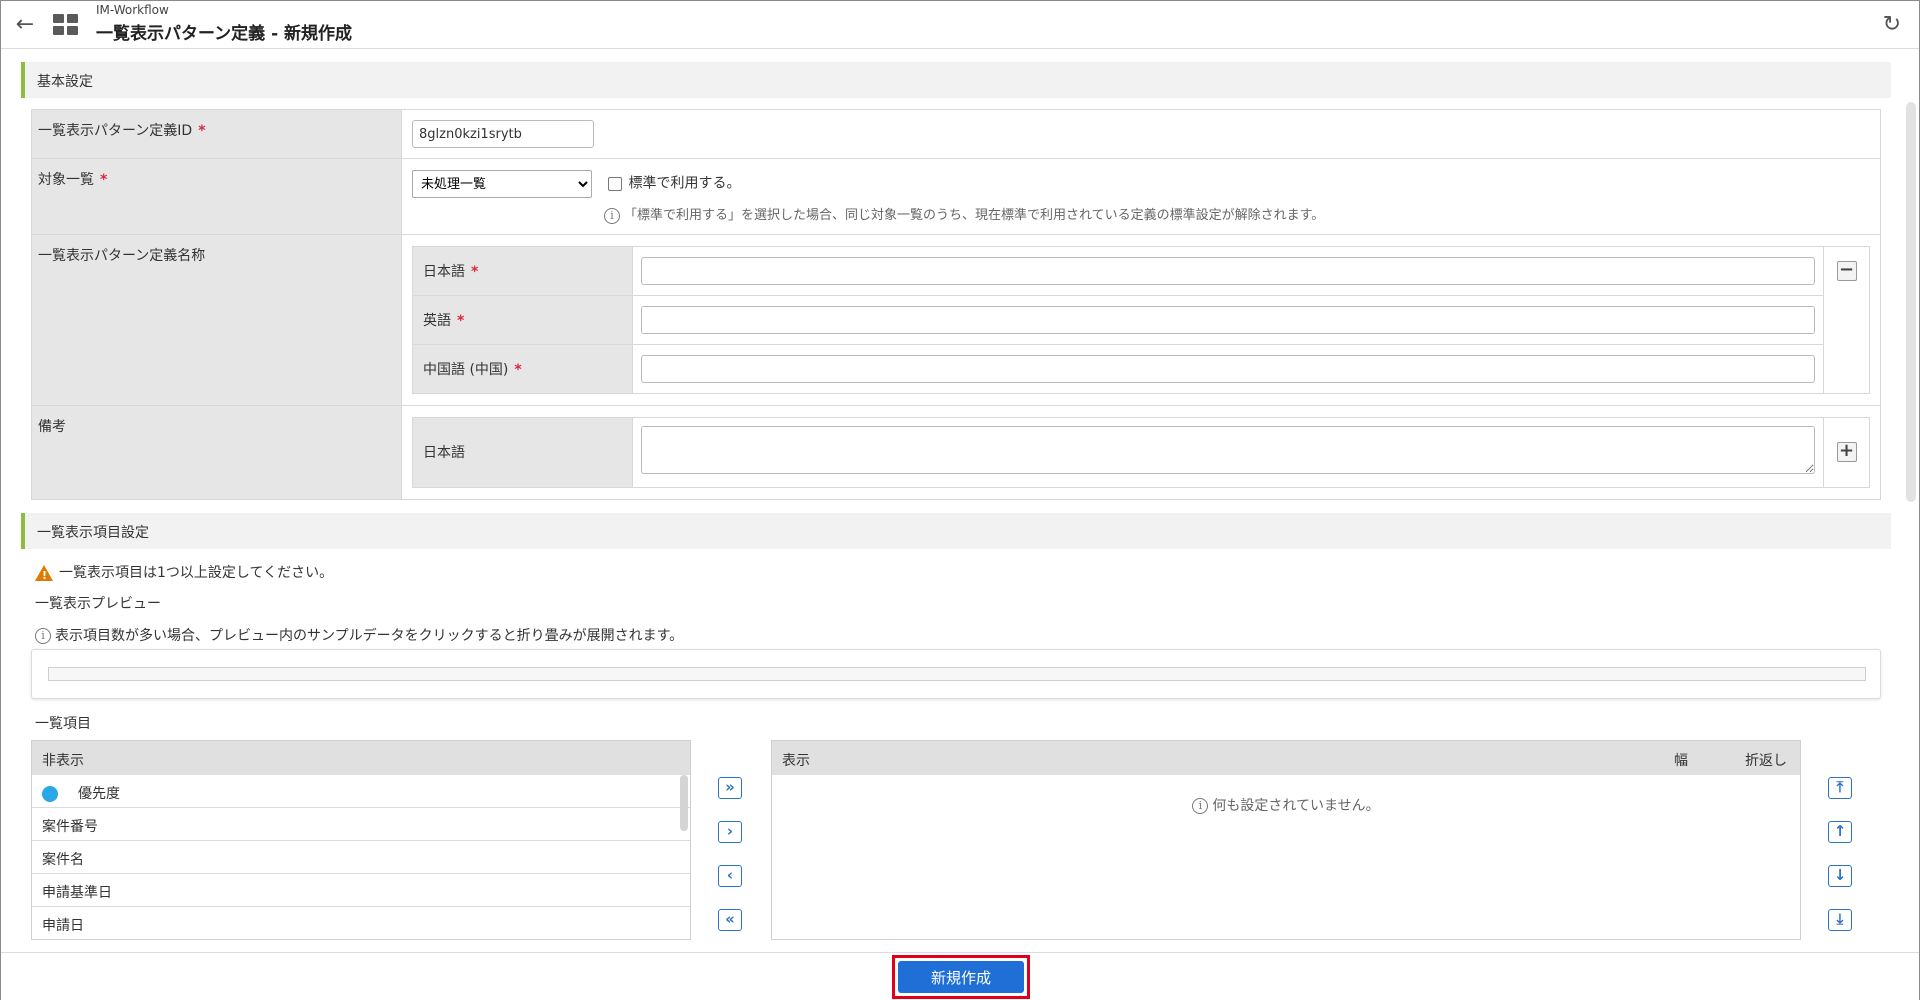  What do you see at coordinates (503, 134) in the screenshot?
I see `pattern-id-input` at bounding box center [503, 134].